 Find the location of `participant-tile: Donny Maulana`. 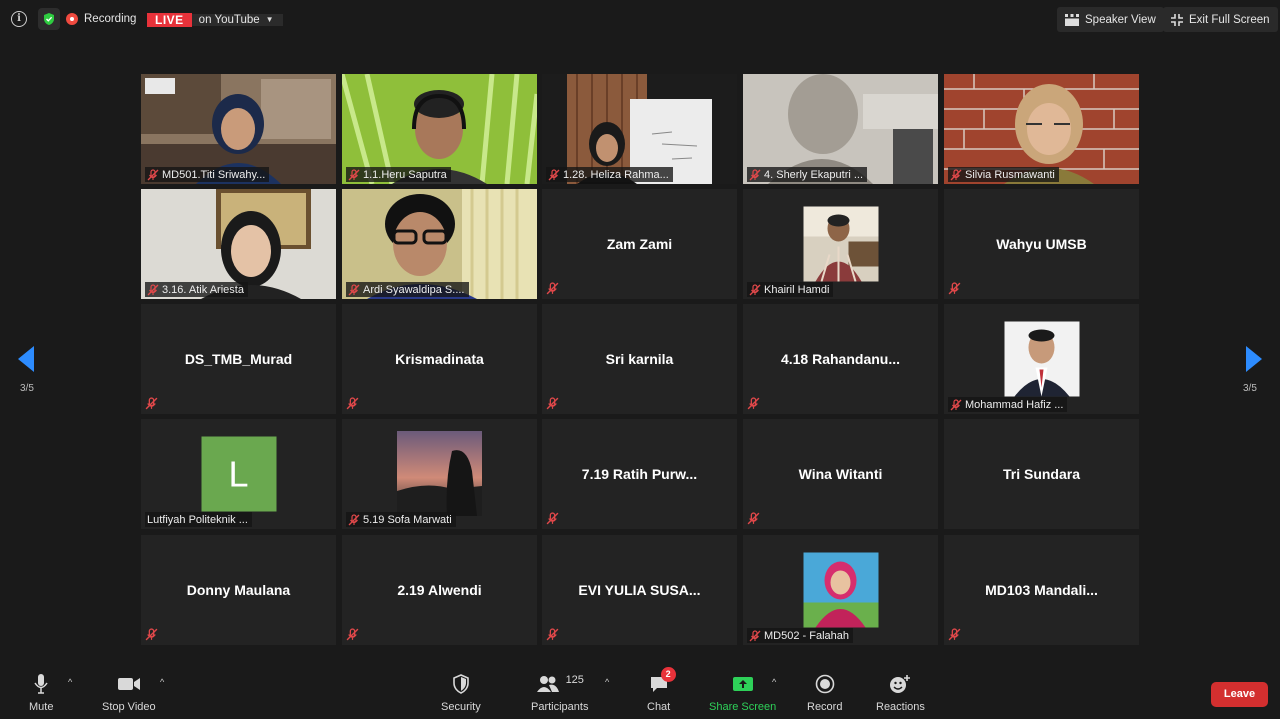

participant-tile: Donny Maulana is located at coordinates (238, 590).